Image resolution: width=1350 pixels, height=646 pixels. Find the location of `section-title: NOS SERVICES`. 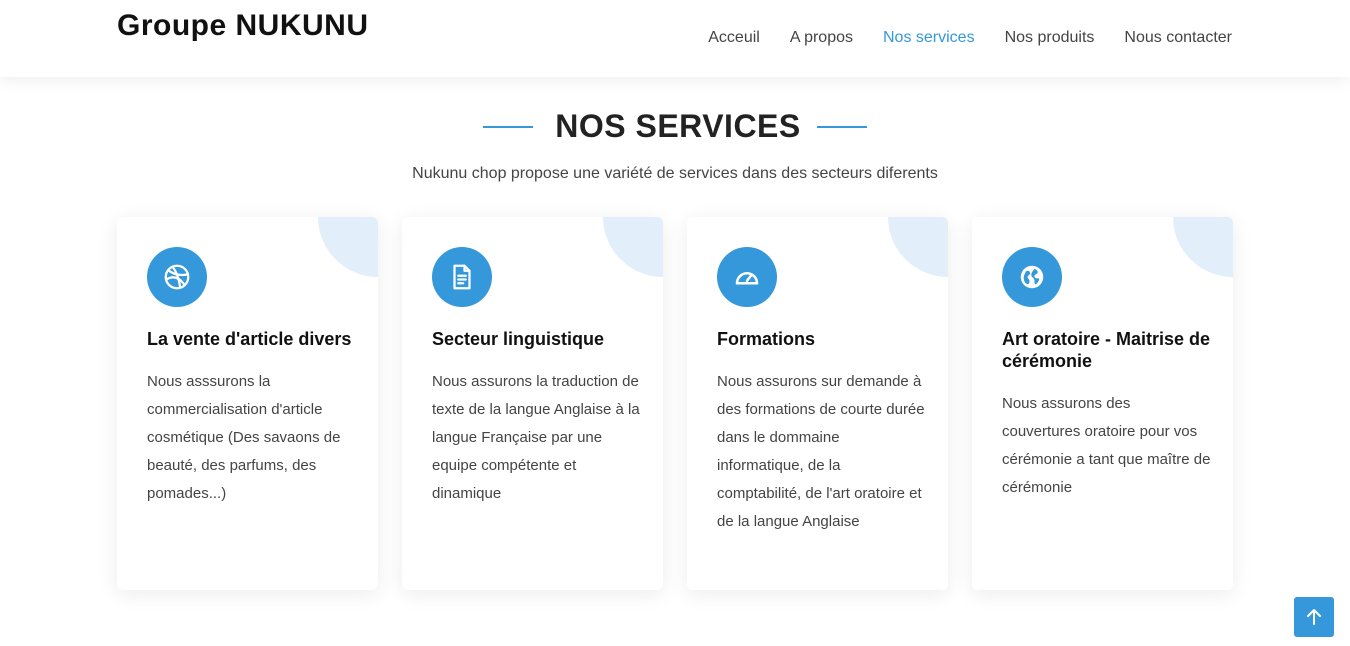

section-title: NOS SERVICES is located at coordinates (678, 126).